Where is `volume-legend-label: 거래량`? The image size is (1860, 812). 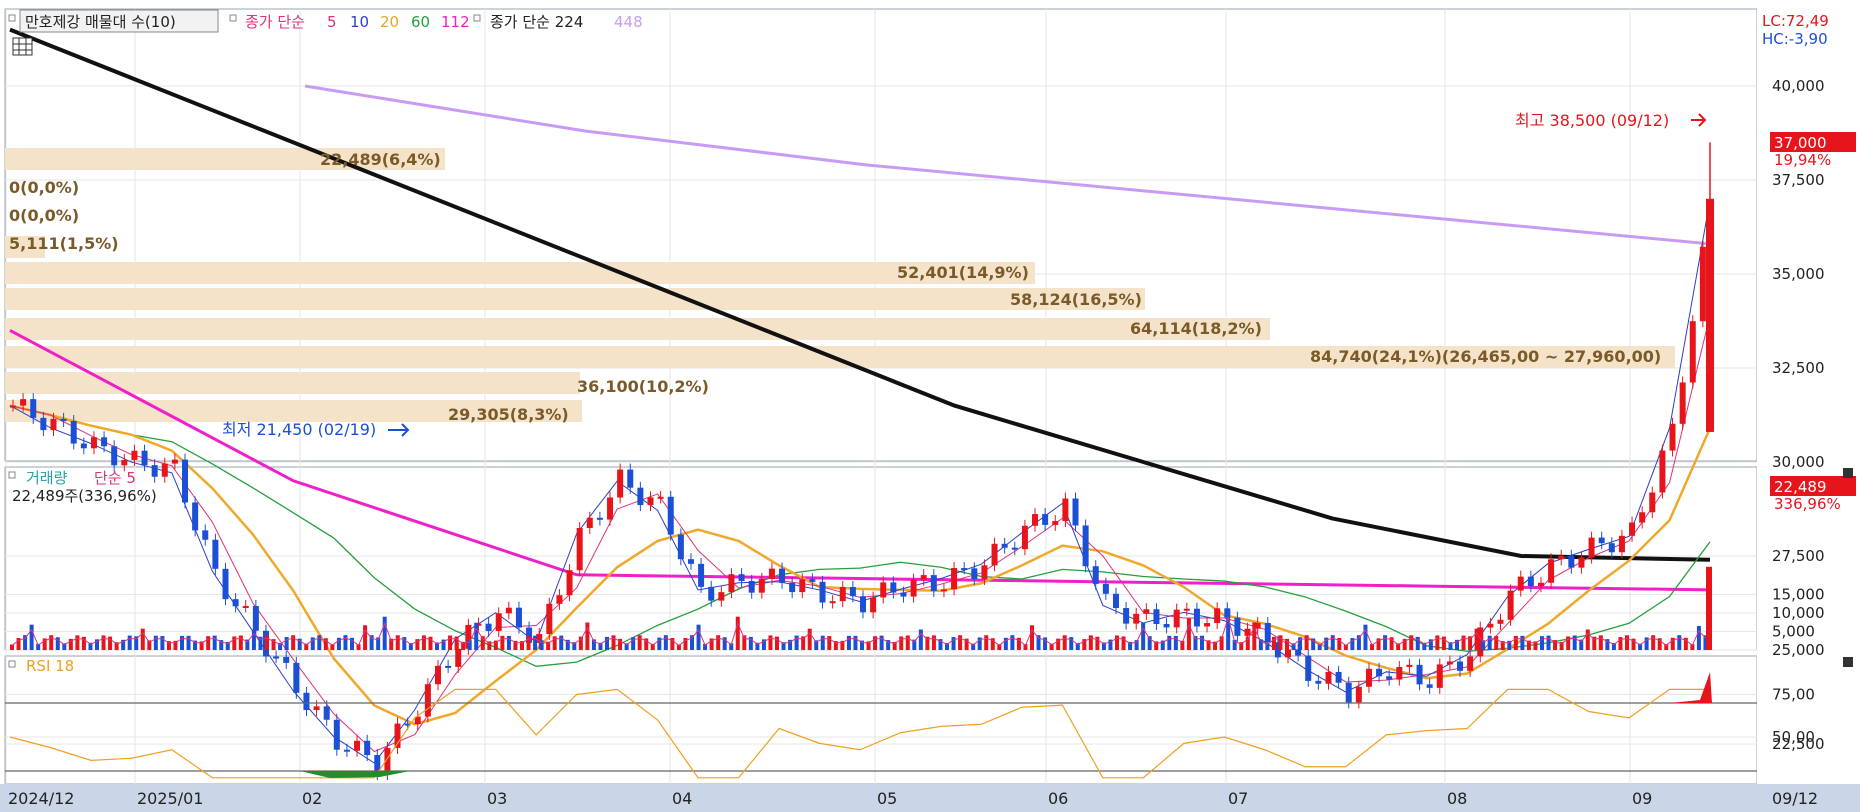
volume-legend-label: 거래량 is located at coordinates (47, 478).